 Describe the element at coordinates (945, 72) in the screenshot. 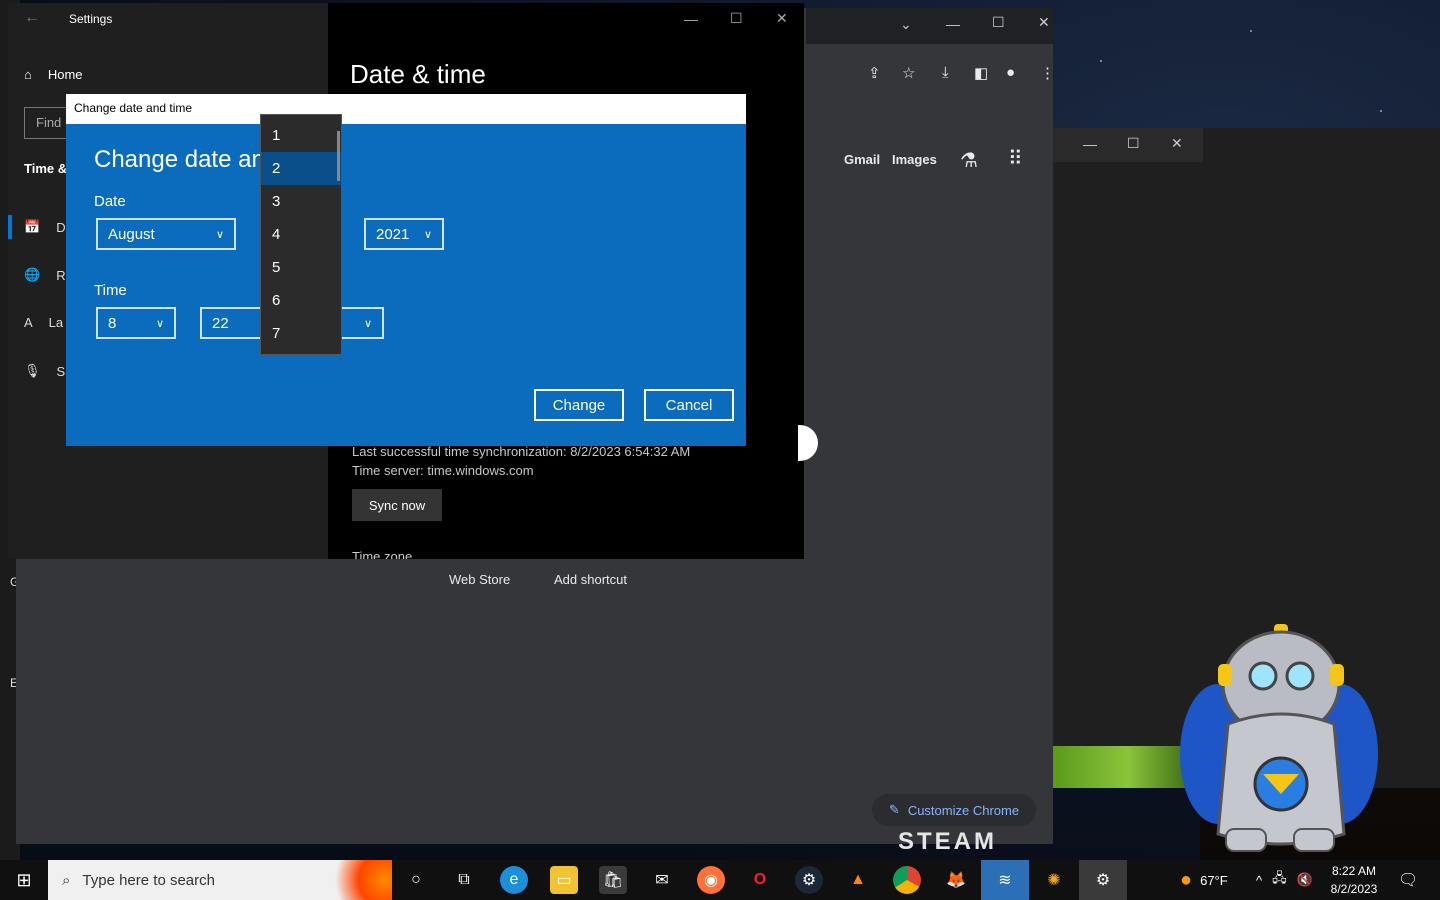

I see `download-icon: ⤓` at that location.